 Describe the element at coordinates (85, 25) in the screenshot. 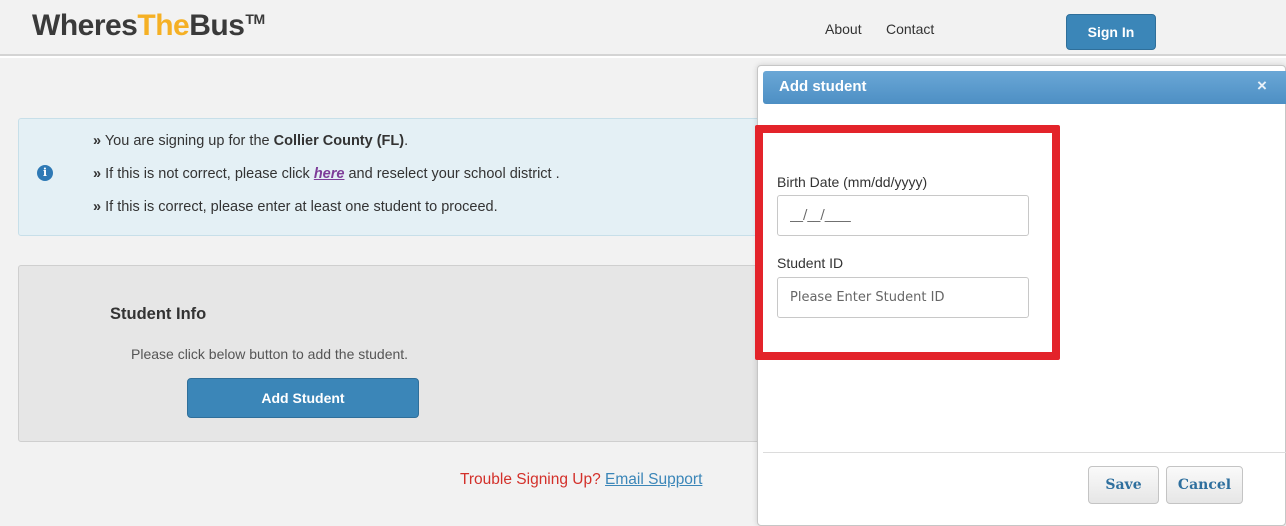

I see `logo-text-wheres: Wheres` at that location.